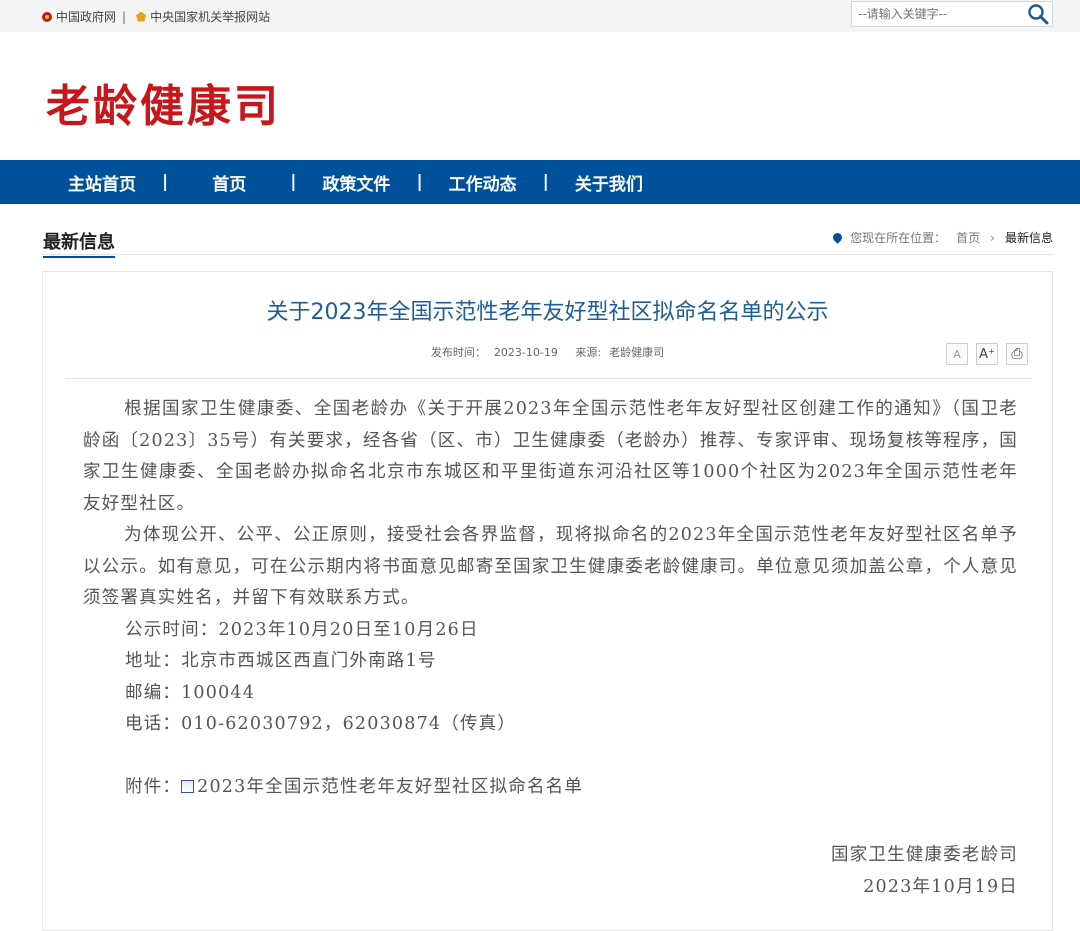 Image resolution: width=1080 pixels, height=931 pixels. I want to click on breadcrumb-label: 您现在所在位置：, so click(898, 238).